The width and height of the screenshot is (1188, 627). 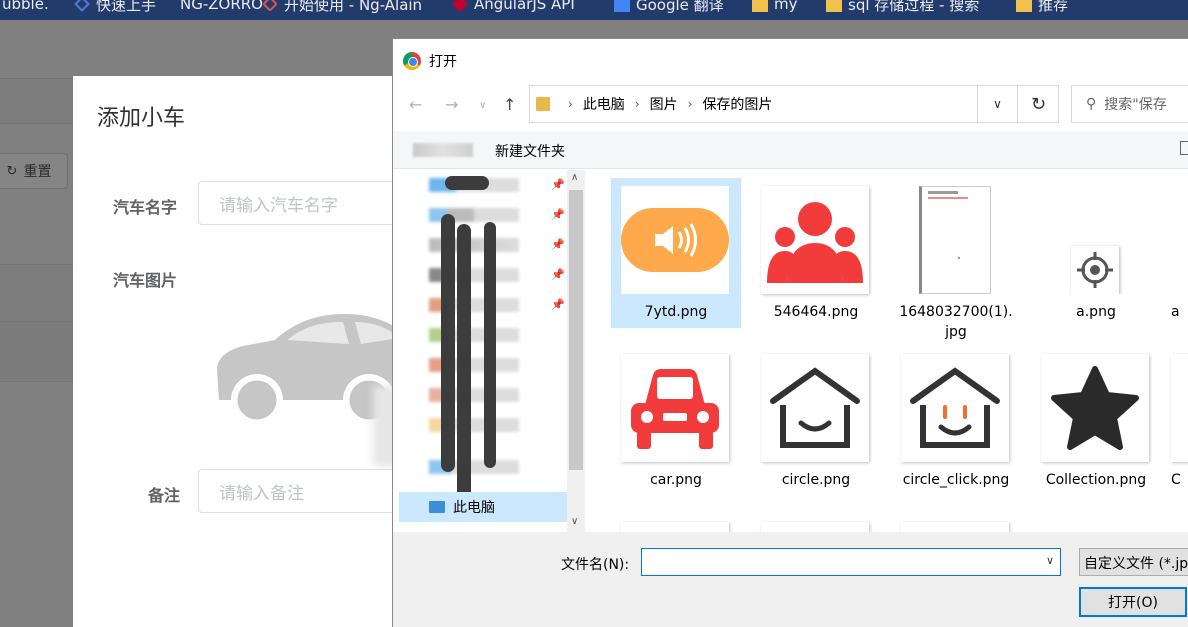 I want to click on file-item-a: a.png, so click(x=1096, y=253).